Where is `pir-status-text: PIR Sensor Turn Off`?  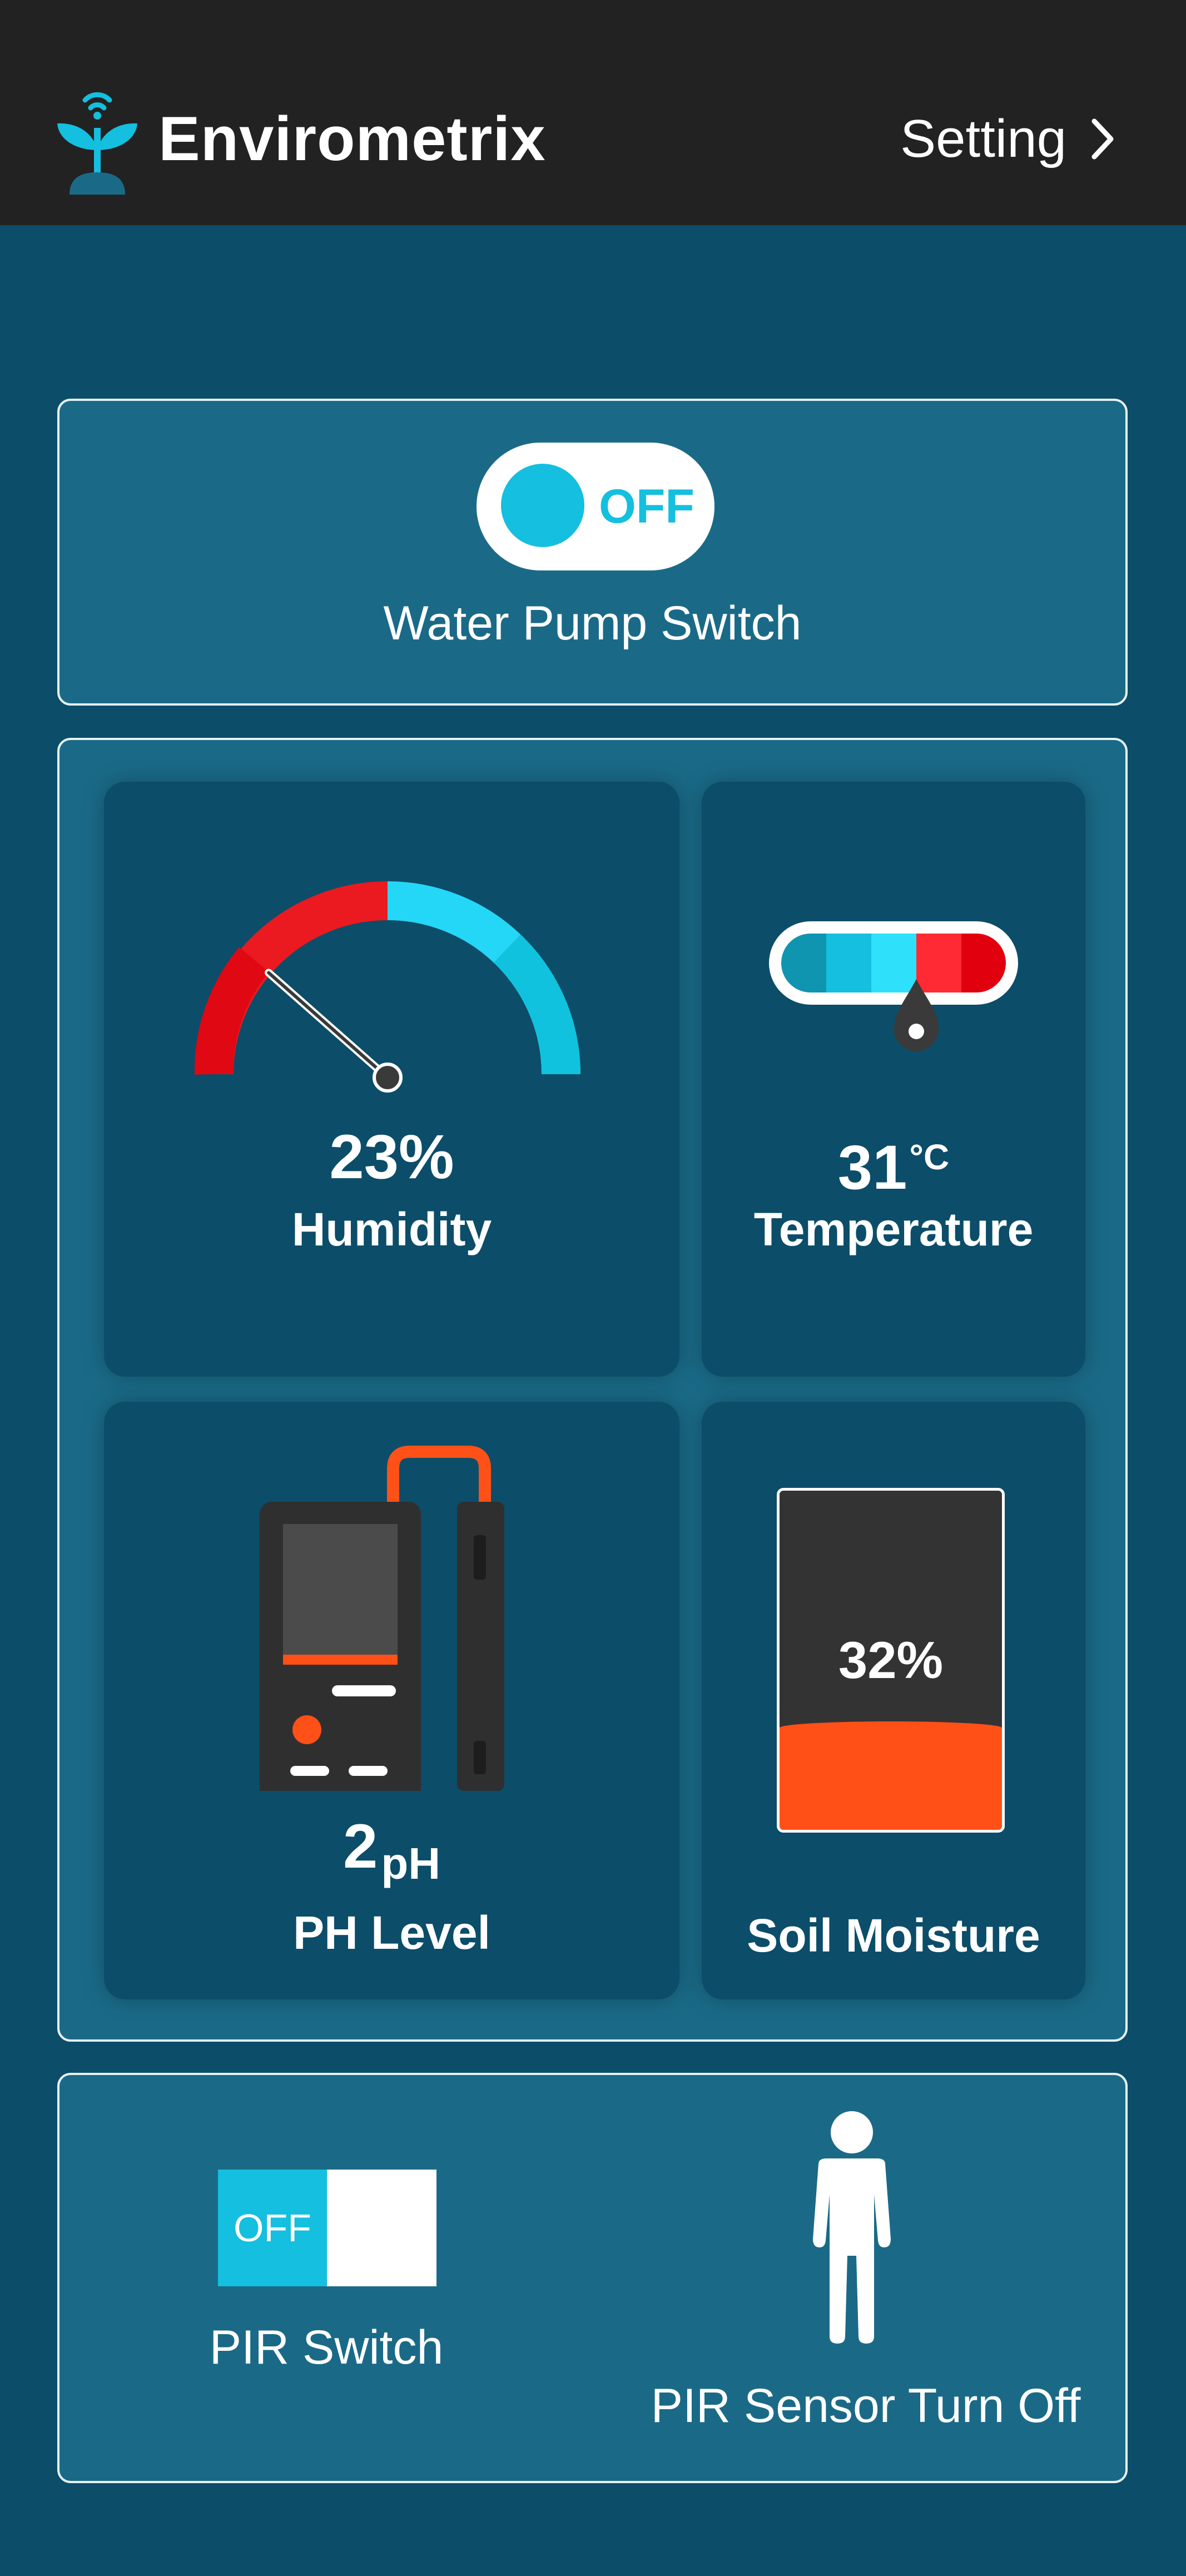 pir-status-text: PIR Sensor Turn Off is located at coordinates (866, 2406).